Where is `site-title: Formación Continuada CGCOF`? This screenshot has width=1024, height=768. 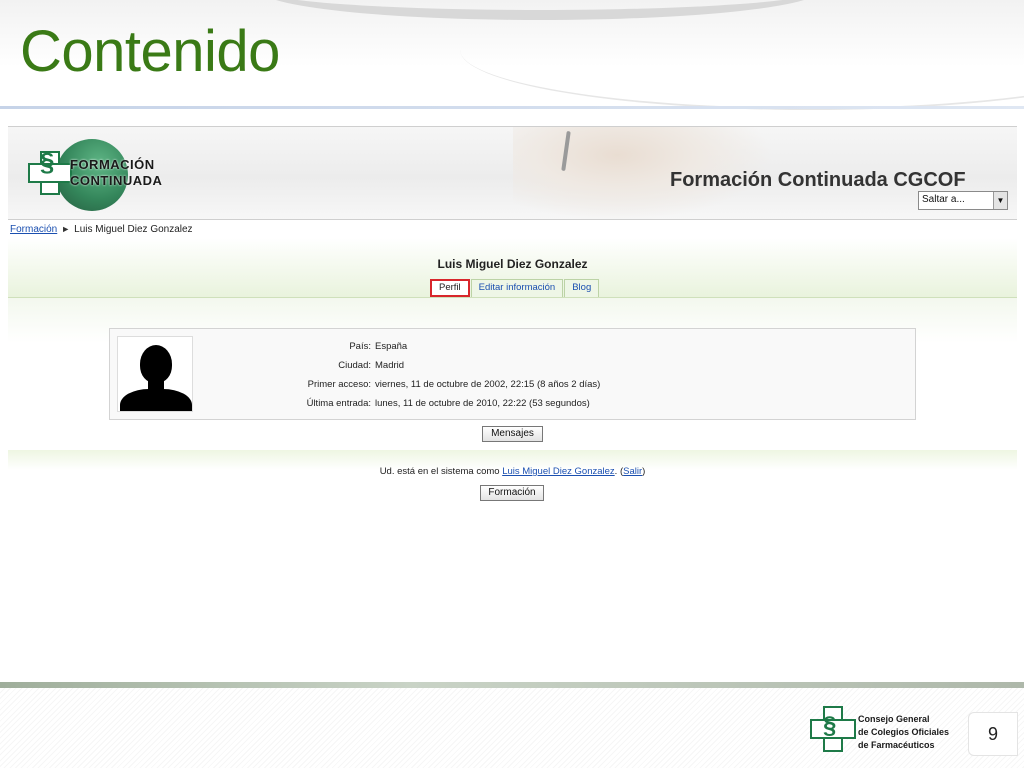 site-title: Formación Continuada CGCOF is located at coordinates (818, 180).